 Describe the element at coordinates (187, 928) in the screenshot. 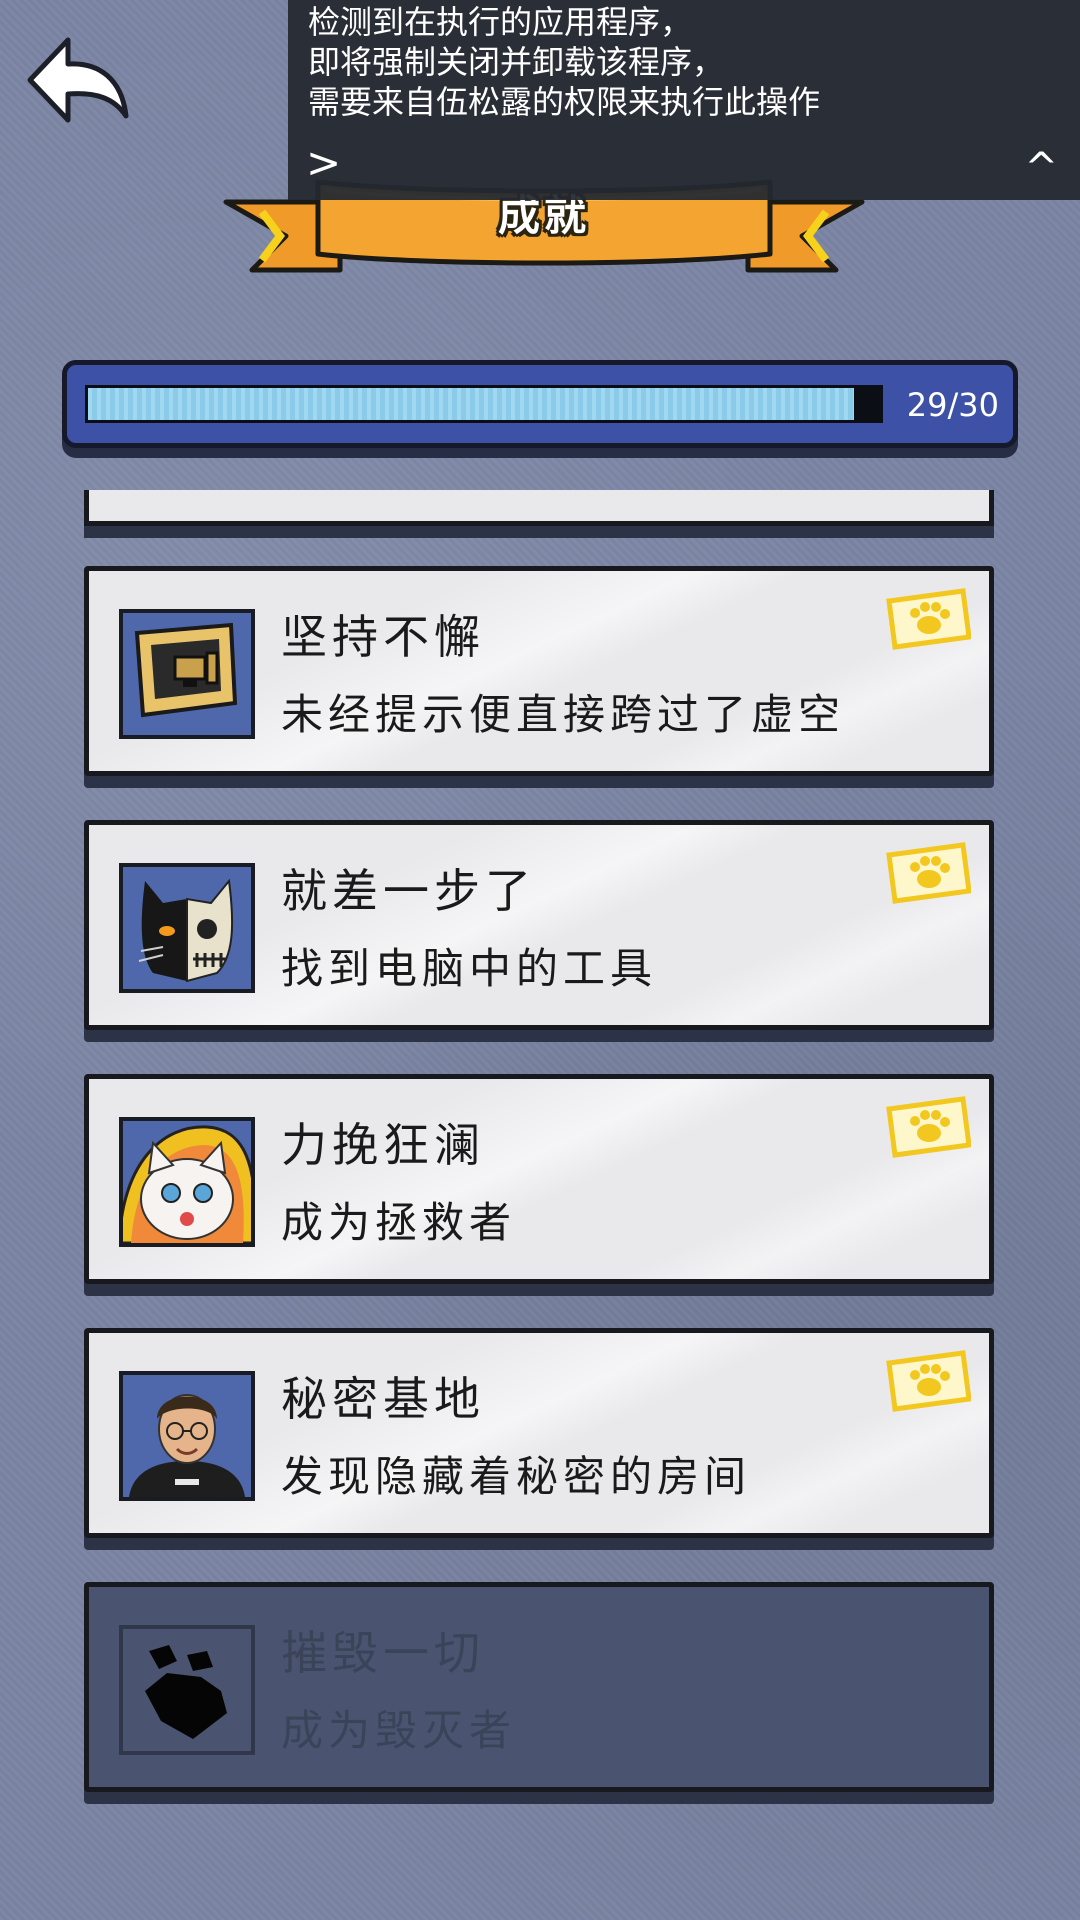

I see `skull-cat-icon` at that location.